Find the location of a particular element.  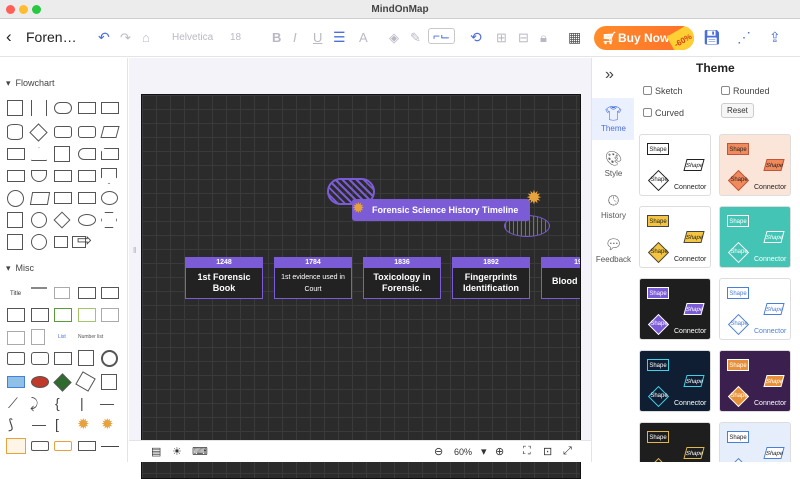

misc-section-header: ▾ Misc is located at coordinates (20, 268).